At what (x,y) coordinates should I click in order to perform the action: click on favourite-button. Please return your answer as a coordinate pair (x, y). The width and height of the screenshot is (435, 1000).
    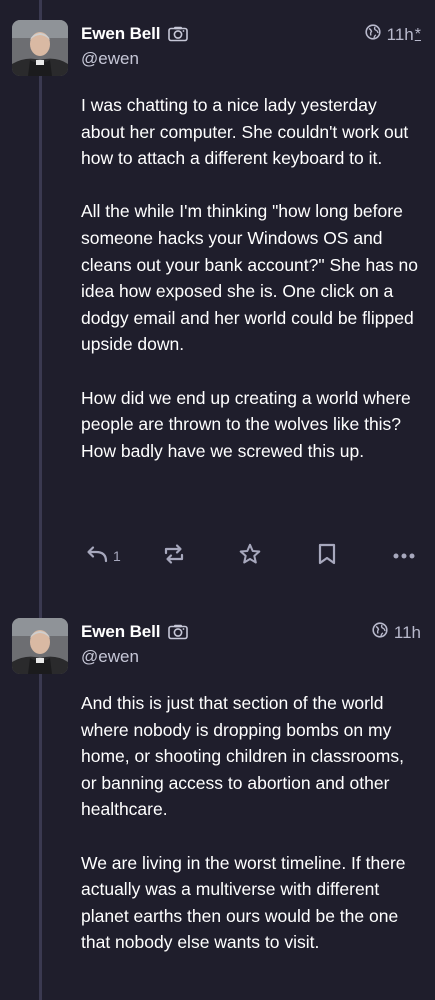
    Looking at the image, I should click on (250, 556).